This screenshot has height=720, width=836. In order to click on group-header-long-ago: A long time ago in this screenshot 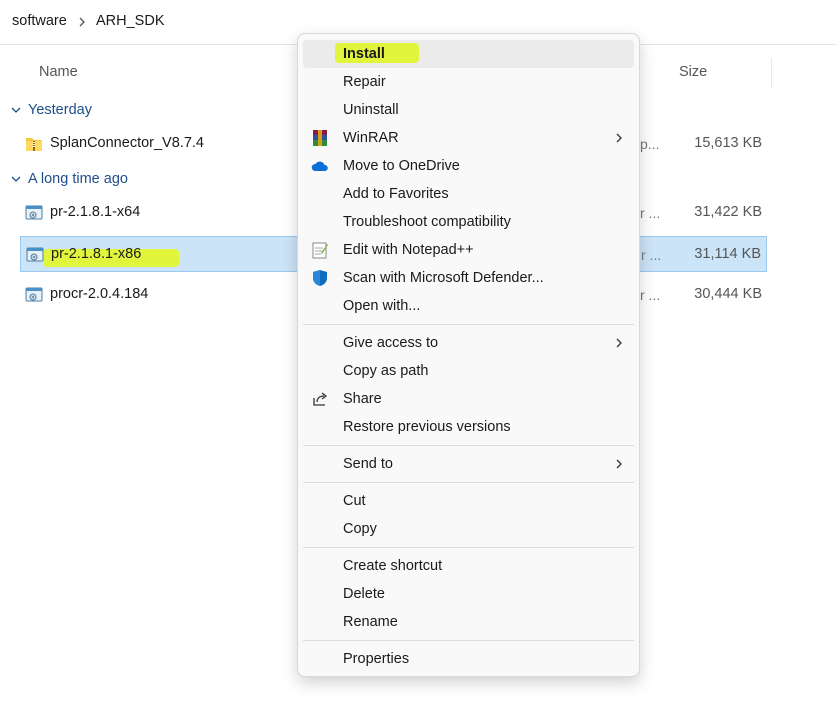, I will do `click(69, 179)`.